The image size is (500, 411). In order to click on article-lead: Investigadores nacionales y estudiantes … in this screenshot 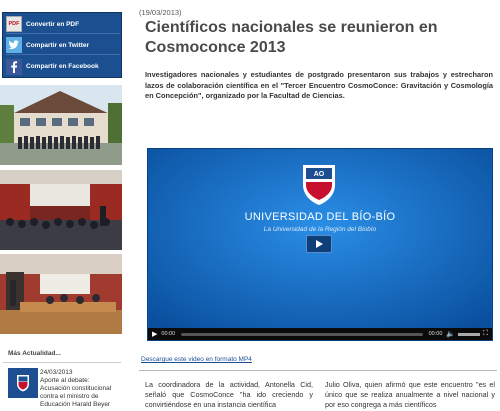, I will do `click(319, 85)`.